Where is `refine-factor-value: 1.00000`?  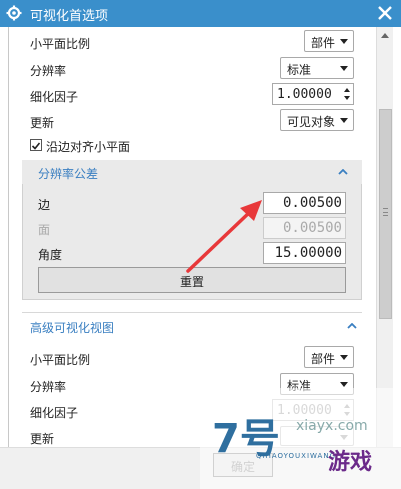
refine-factor-value: 1.00000 is located at coordinates (304, 94).